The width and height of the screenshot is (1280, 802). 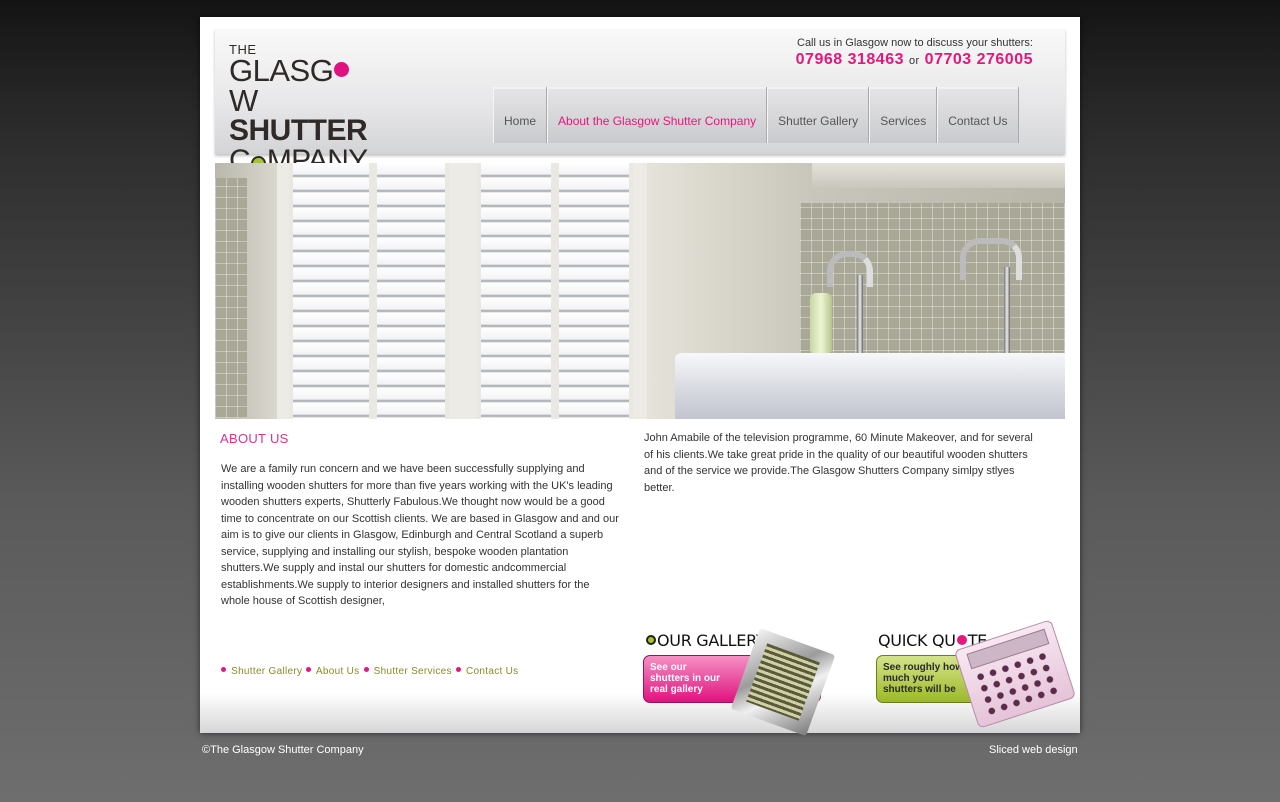 I want to click on hero-wall-tiles, so click(x=932, y=288).